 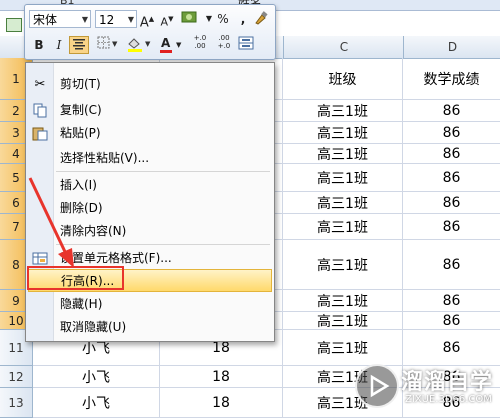 I want to click on row-number: 13, so click(x=16, y=402).